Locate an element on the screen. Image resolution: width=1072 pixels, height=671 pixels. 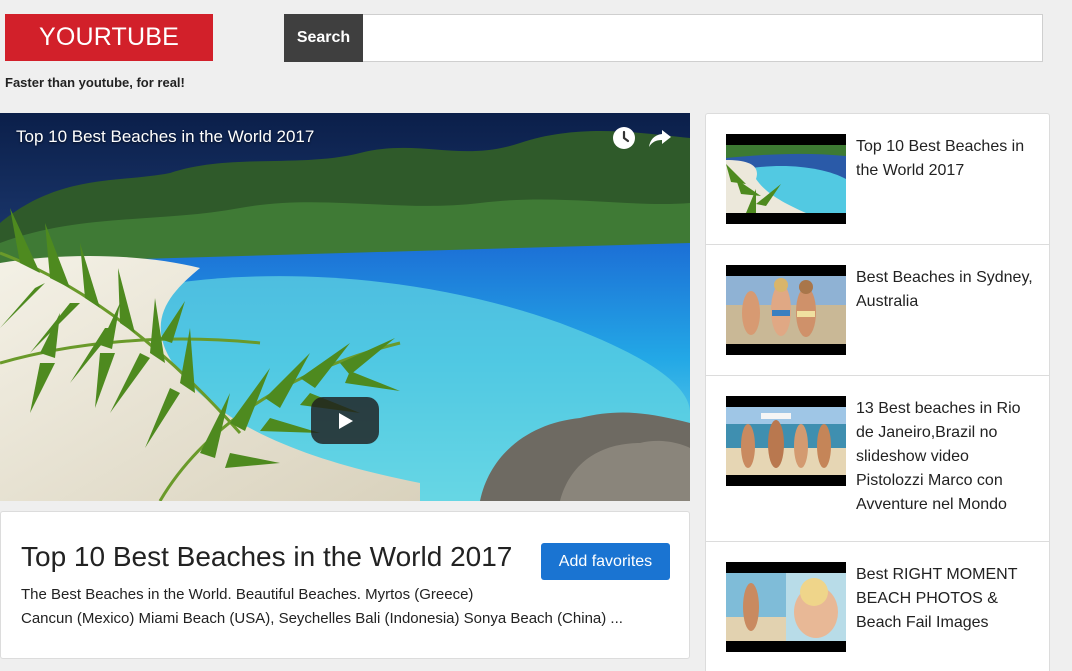
search-button: Search is located at coordinates (323, 38).